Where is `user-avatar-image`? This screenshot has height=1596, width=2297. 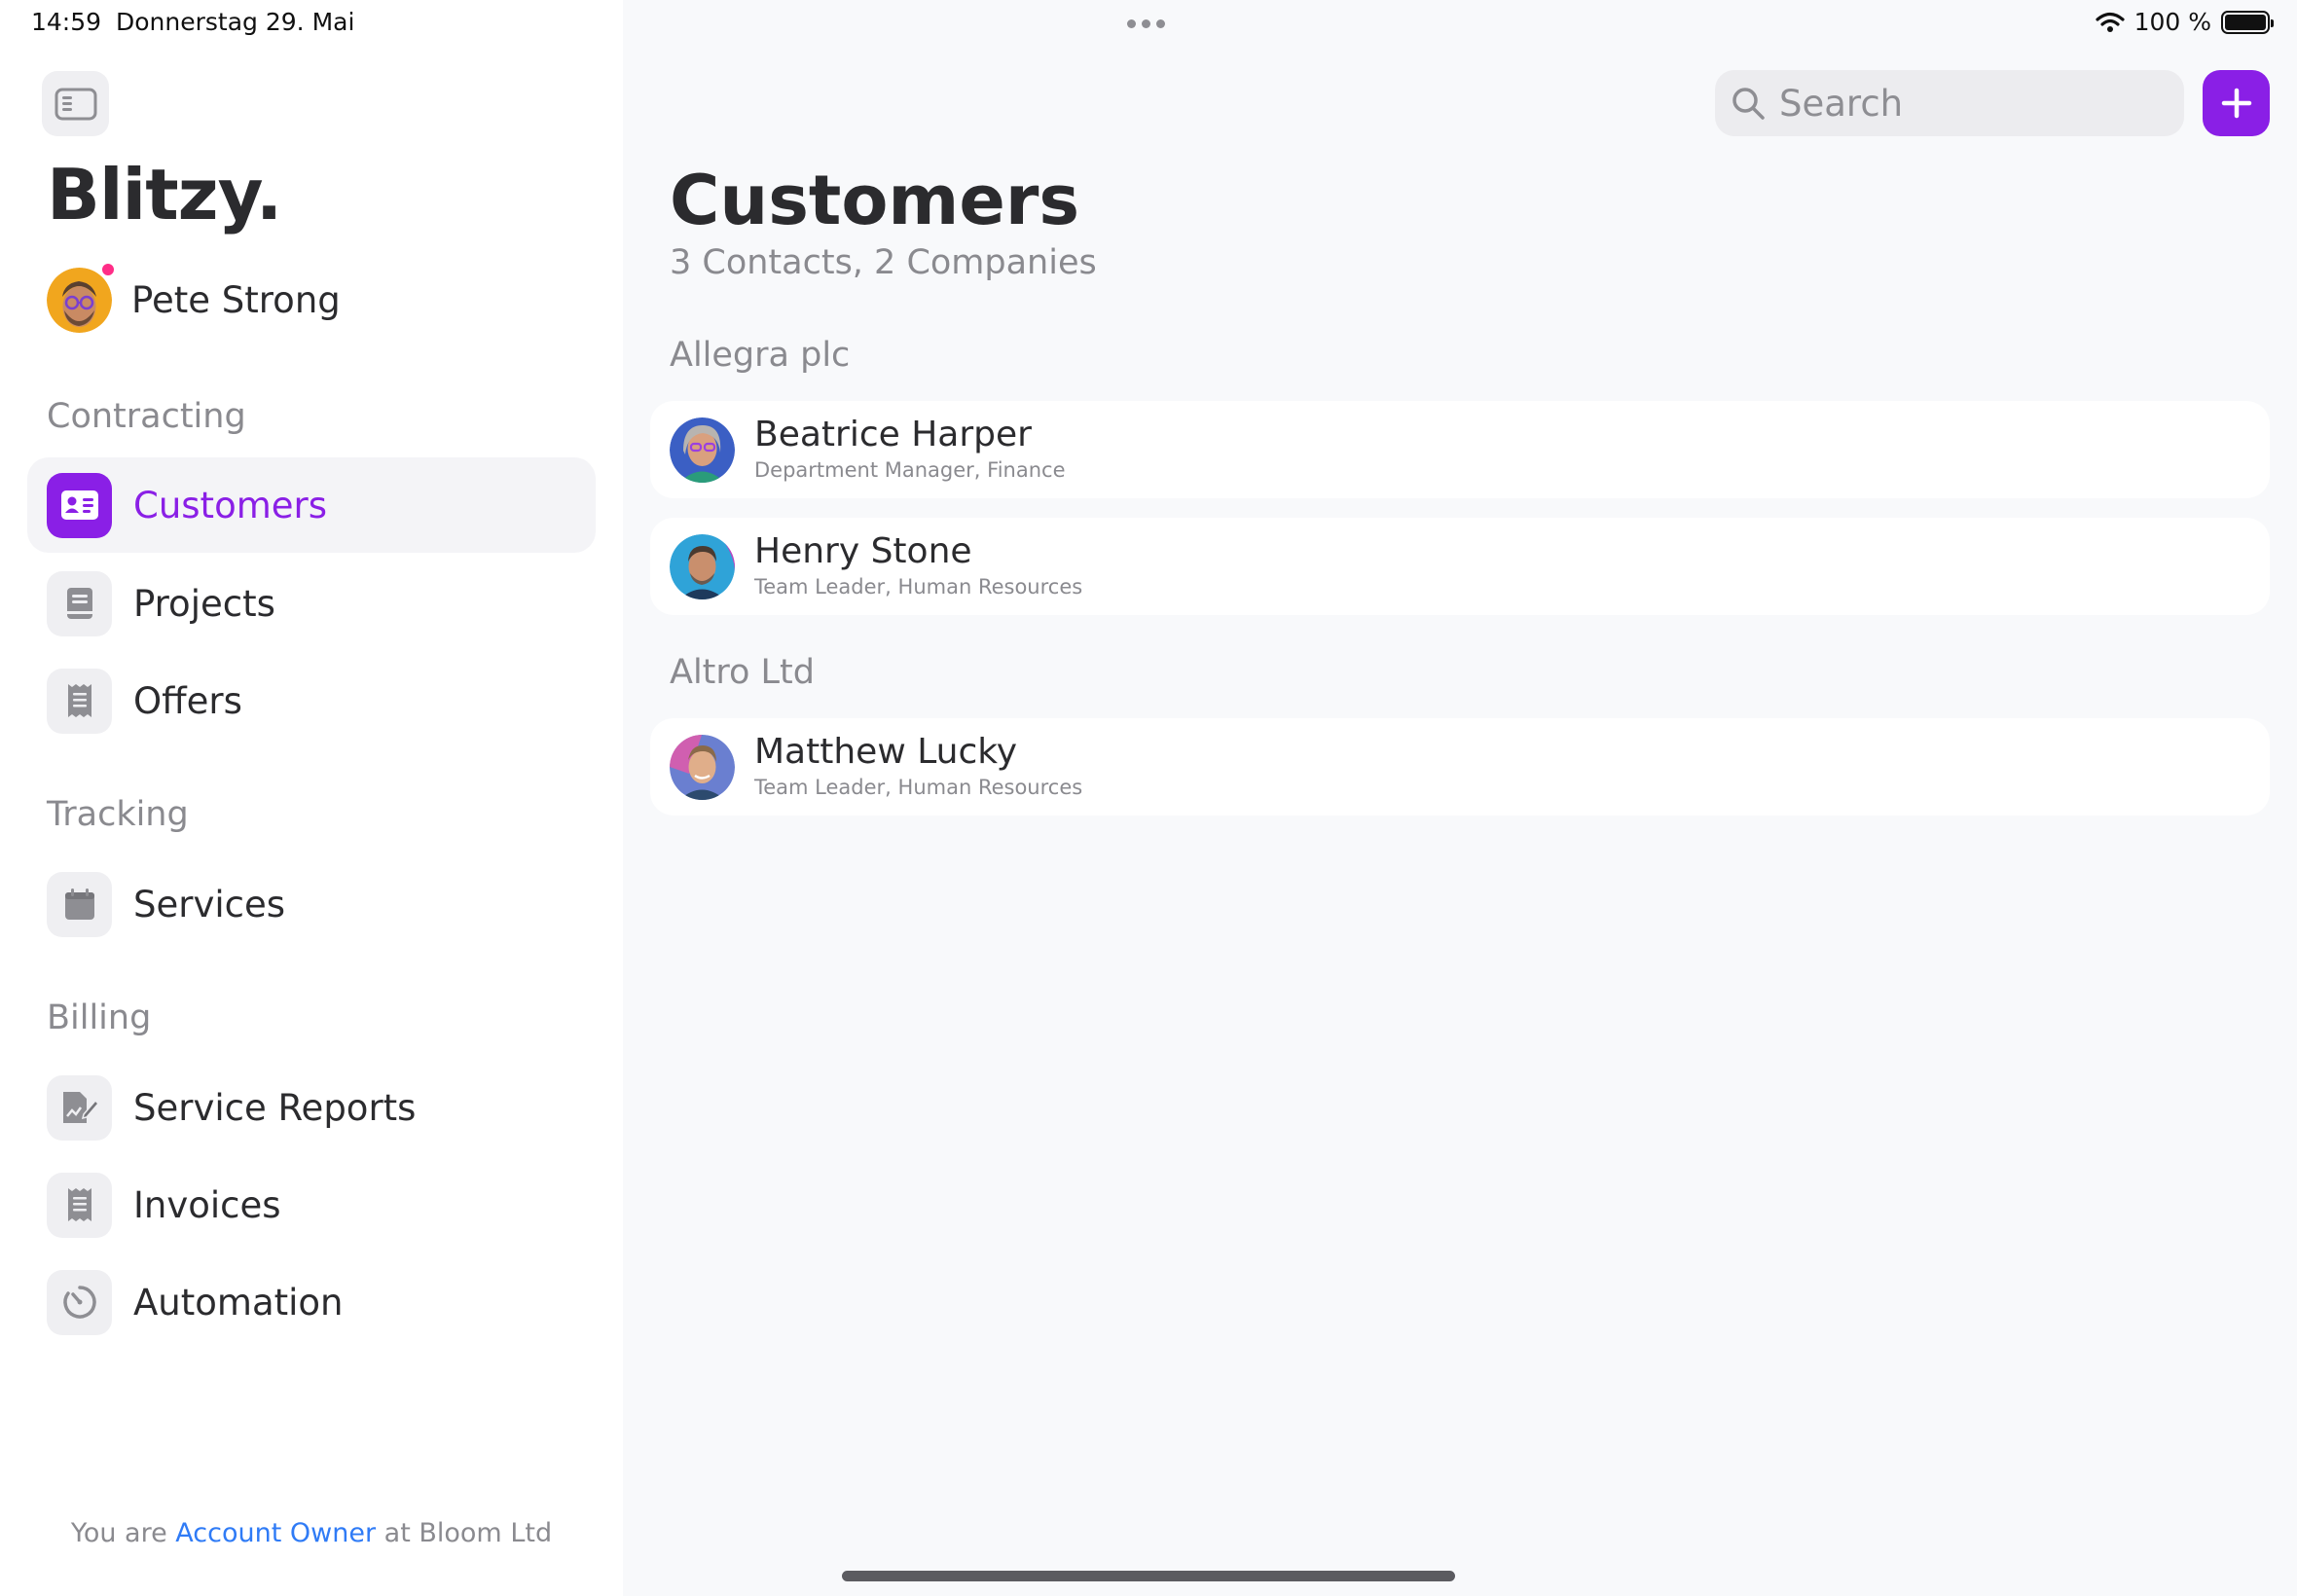 user-avatar-image is located at coordinates (79, 300).